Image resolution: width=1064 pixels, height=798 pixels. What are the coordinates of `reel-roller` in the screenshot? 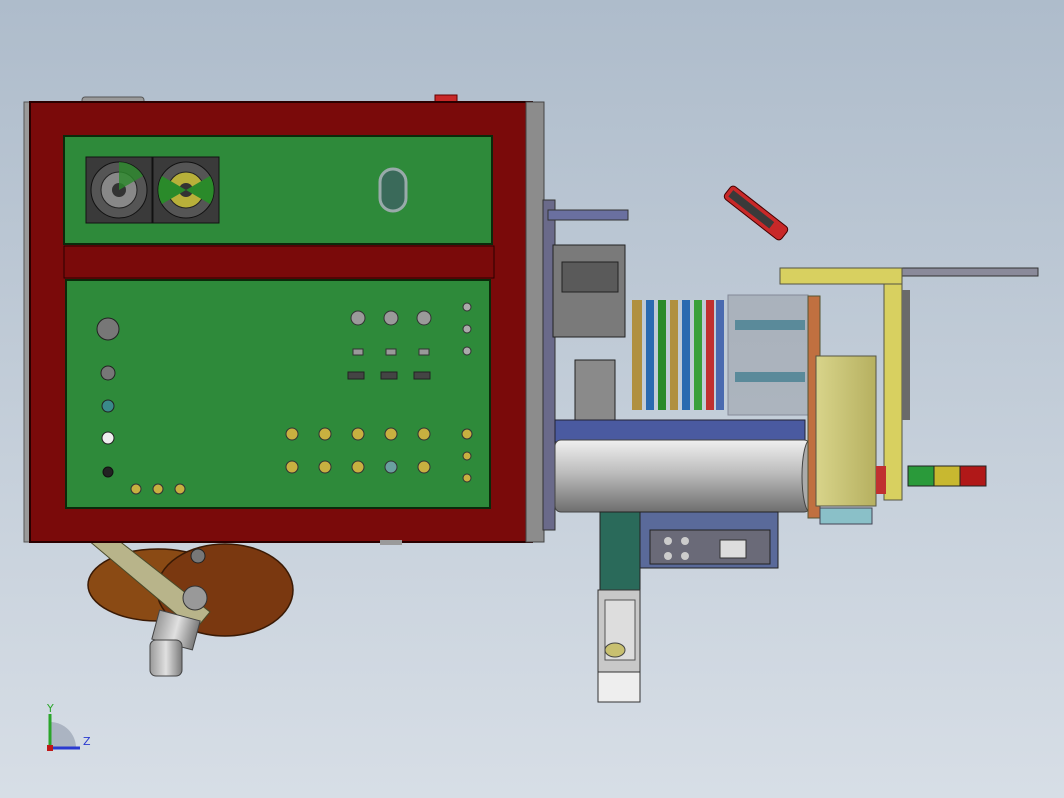 It's located at (198, 556).